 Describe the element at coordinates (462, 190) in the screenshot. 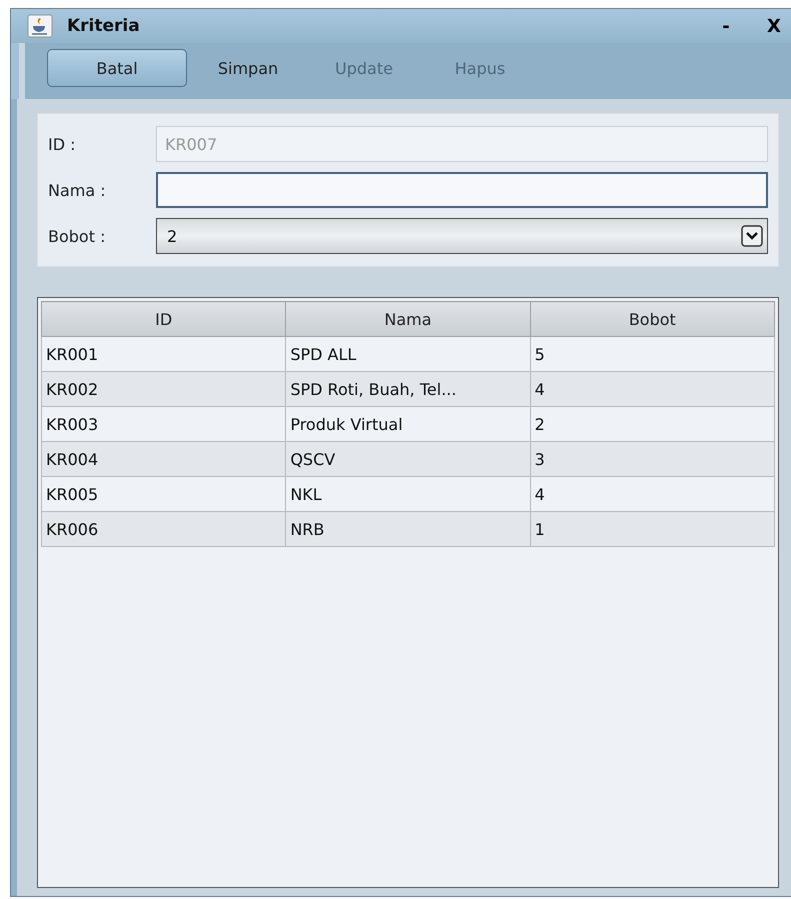

I see `input-field` at that location.